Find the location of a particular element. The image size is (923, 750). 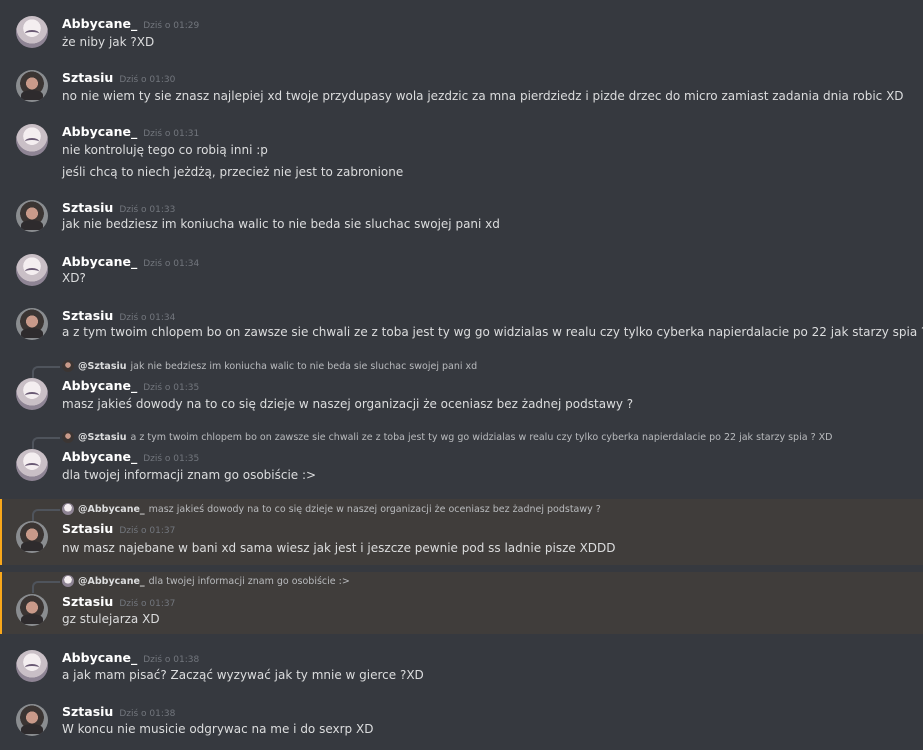

message-text: że niby jak ?XD is located at coordinates (108, 42).